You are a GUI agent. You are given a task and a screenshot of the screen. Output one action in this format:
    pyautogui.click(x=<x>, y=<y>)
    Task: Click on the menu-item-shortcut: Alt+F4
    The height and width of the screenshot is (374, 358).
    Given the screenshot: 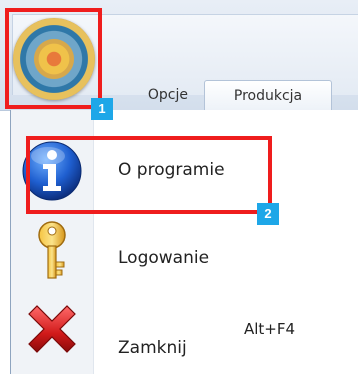 What is the action you would take?
    pyautogui.click(x=270, y=329)
    